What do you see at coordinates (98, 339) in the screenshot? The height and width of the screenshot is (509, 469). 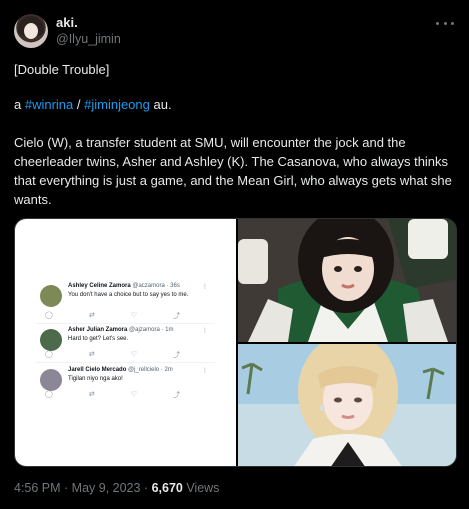 I see `mock-tweet-text: Hard to get? Let's see.` at bounding box center [98, 339].